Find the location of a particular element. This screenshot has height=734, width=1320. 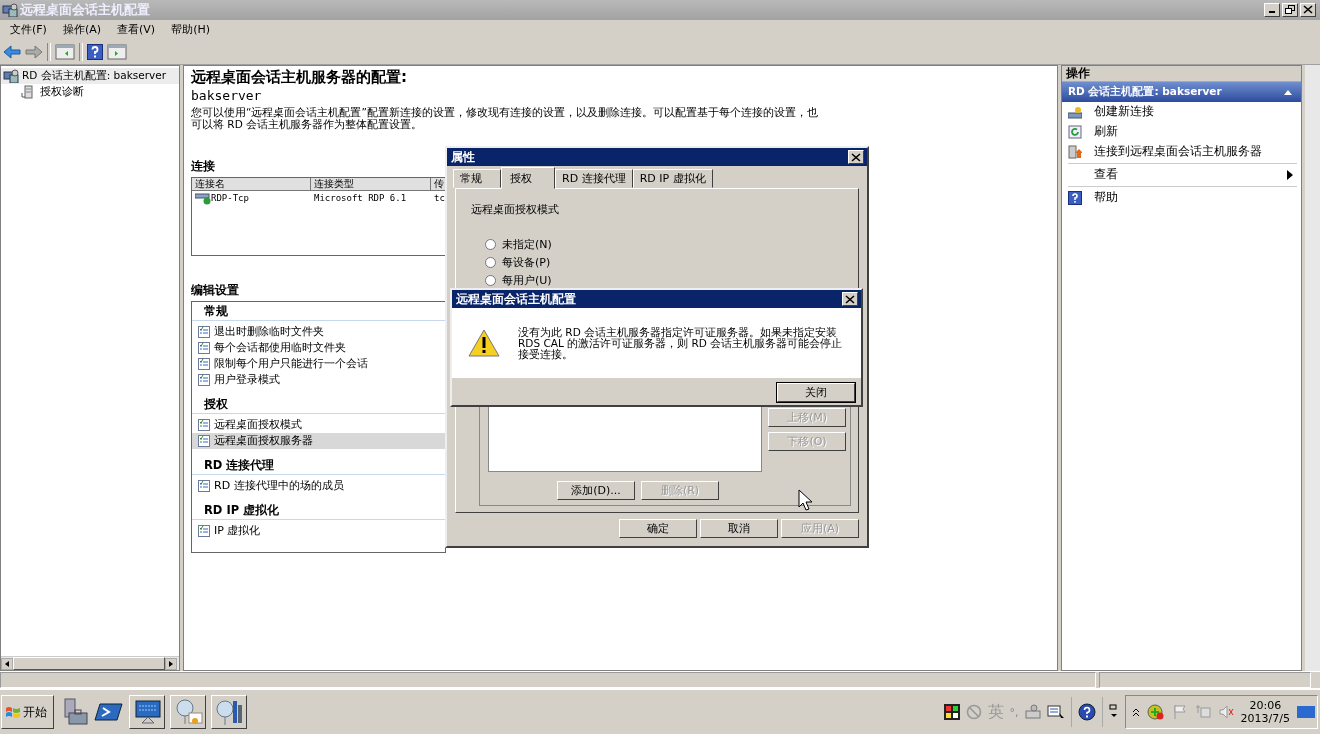

menu-item: 帮助(H) is located at coordinates (190, 30).